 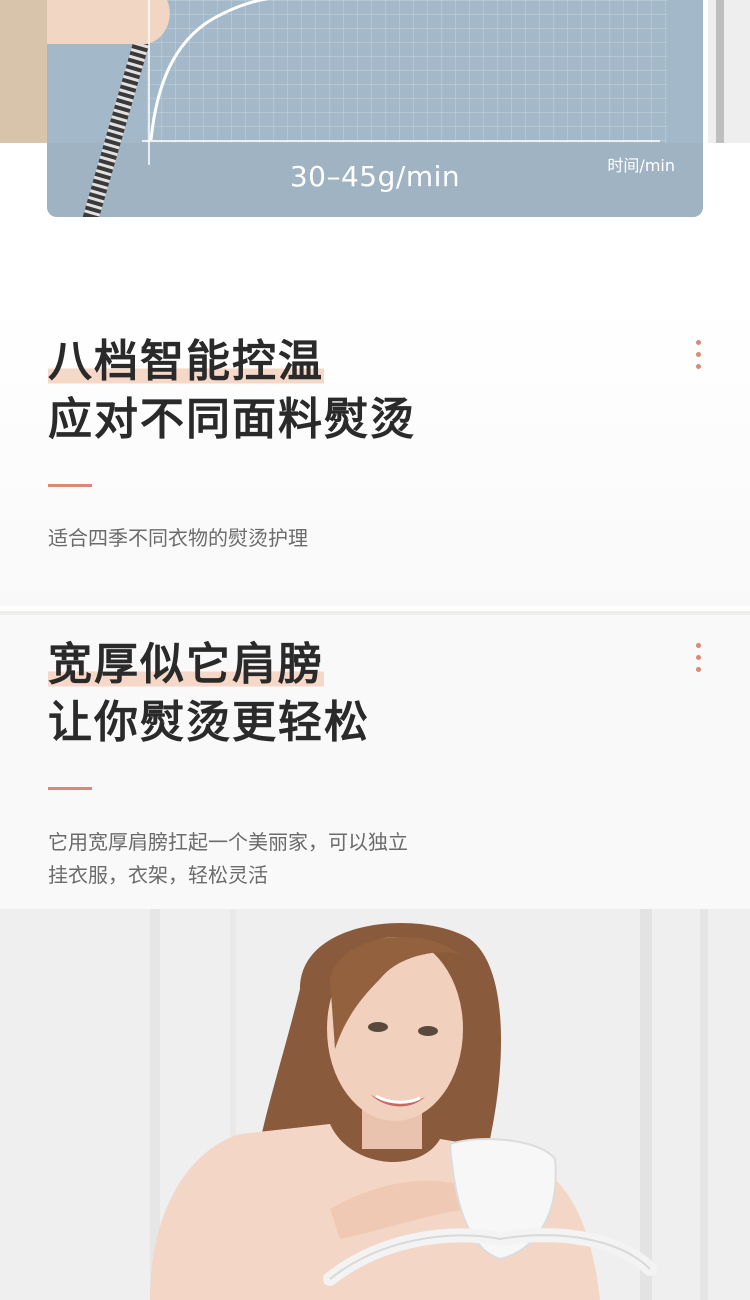 I want to click on feature-description-line2: 挂衣服，衣架，轻松灵活, so click(x=158, y=875).